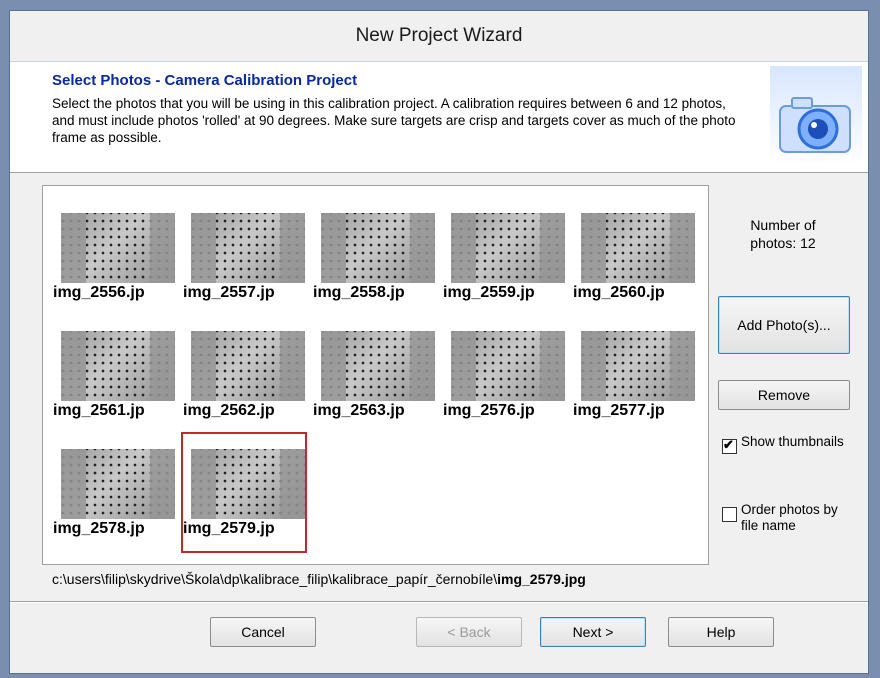 This screenshot has height=678, width=880. I want to click on photo-label: img_2560.jp, so click(619, 292).